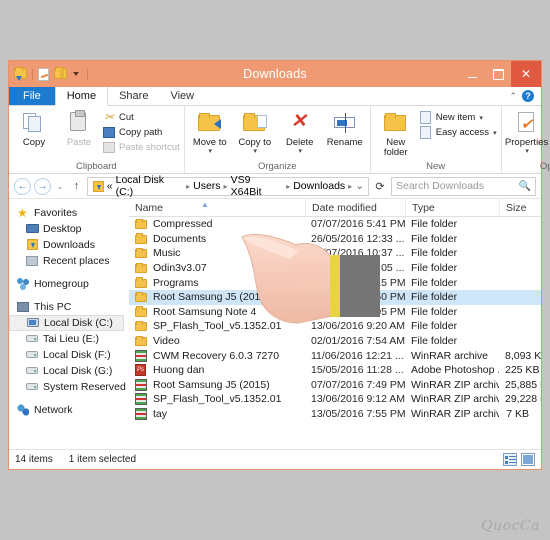 Image resolution: width=550 pixels, height=540 pixels. What do you see at coordinates (510, 459) in the screenshot?
I see `details-view-icon` at bounding box center [510, 459].